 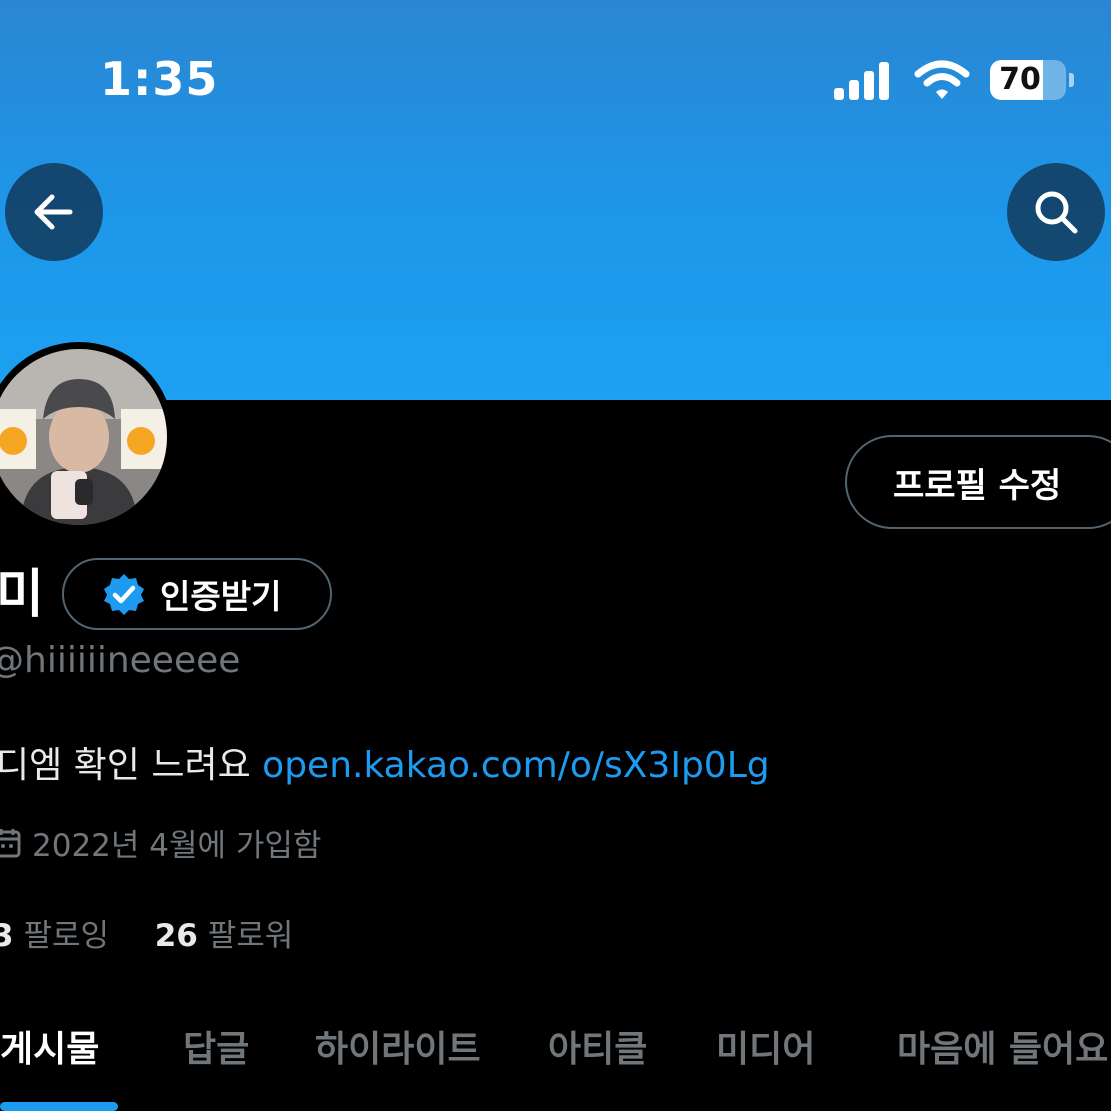 I want to click on calendar-icon, so click(x=10, y=842).